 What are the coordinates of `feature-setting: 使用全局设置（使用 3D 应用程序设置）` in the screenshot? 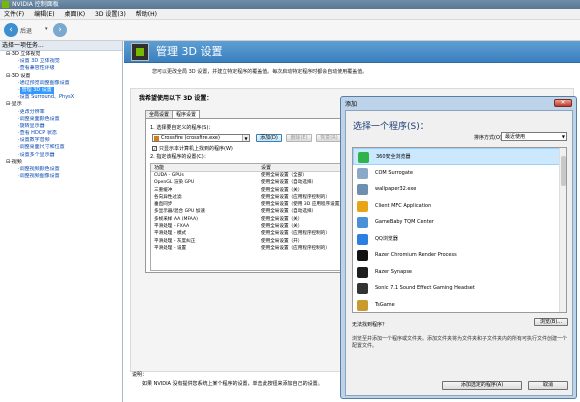 It's located at (302, 204).